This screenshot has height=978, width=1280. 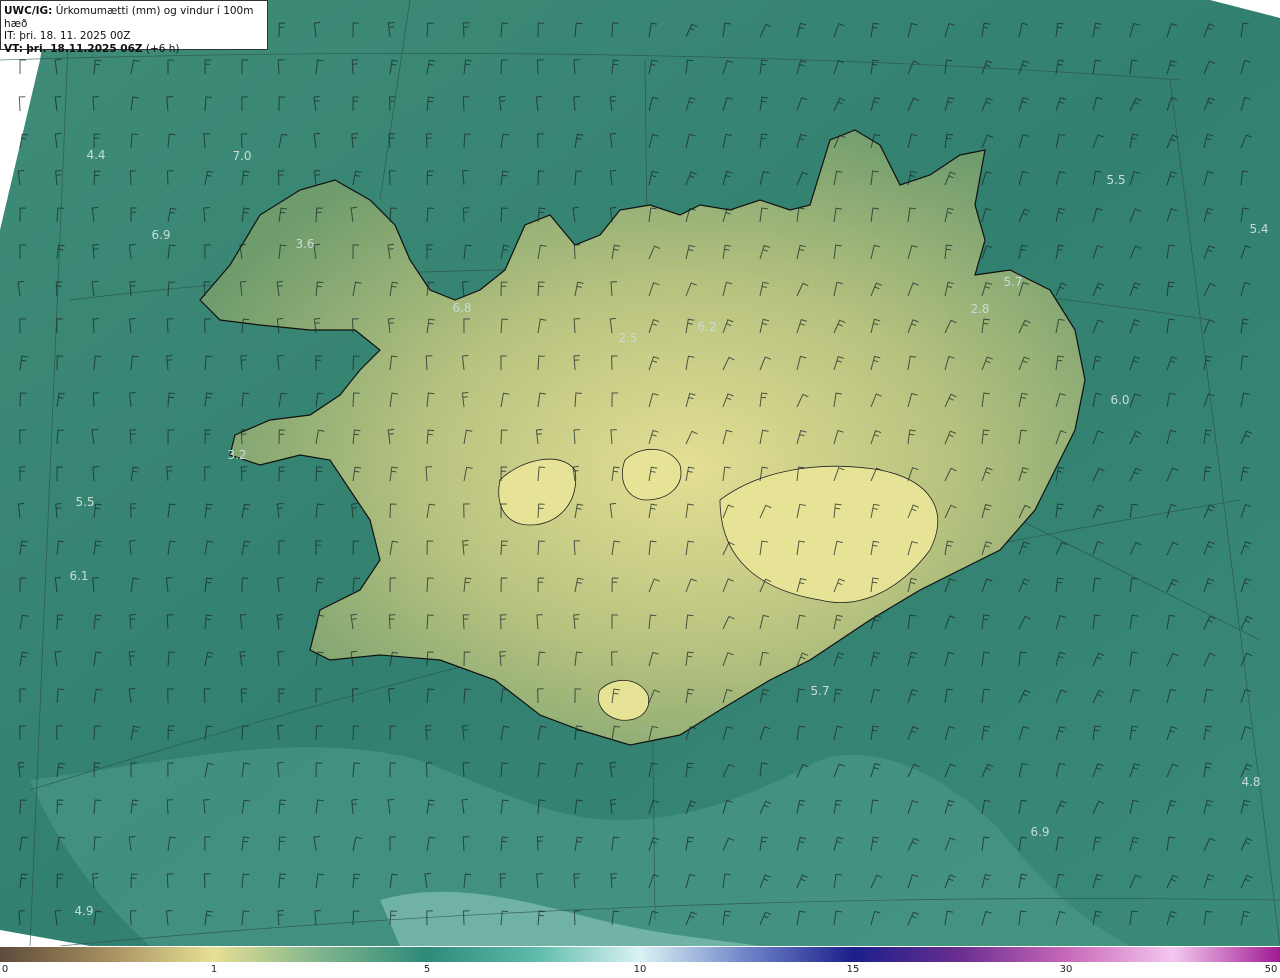 What do you see at coordinates (1119, 400) in the screenshot?
I see `map-value-label: 6.0` at bounding box center [1119, 400].